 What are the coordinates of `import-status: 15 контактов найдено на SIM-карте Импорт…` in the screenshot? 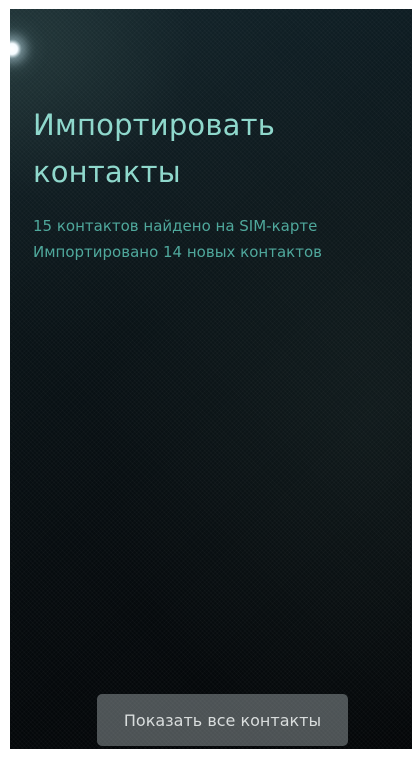 It's located at (220, 239).